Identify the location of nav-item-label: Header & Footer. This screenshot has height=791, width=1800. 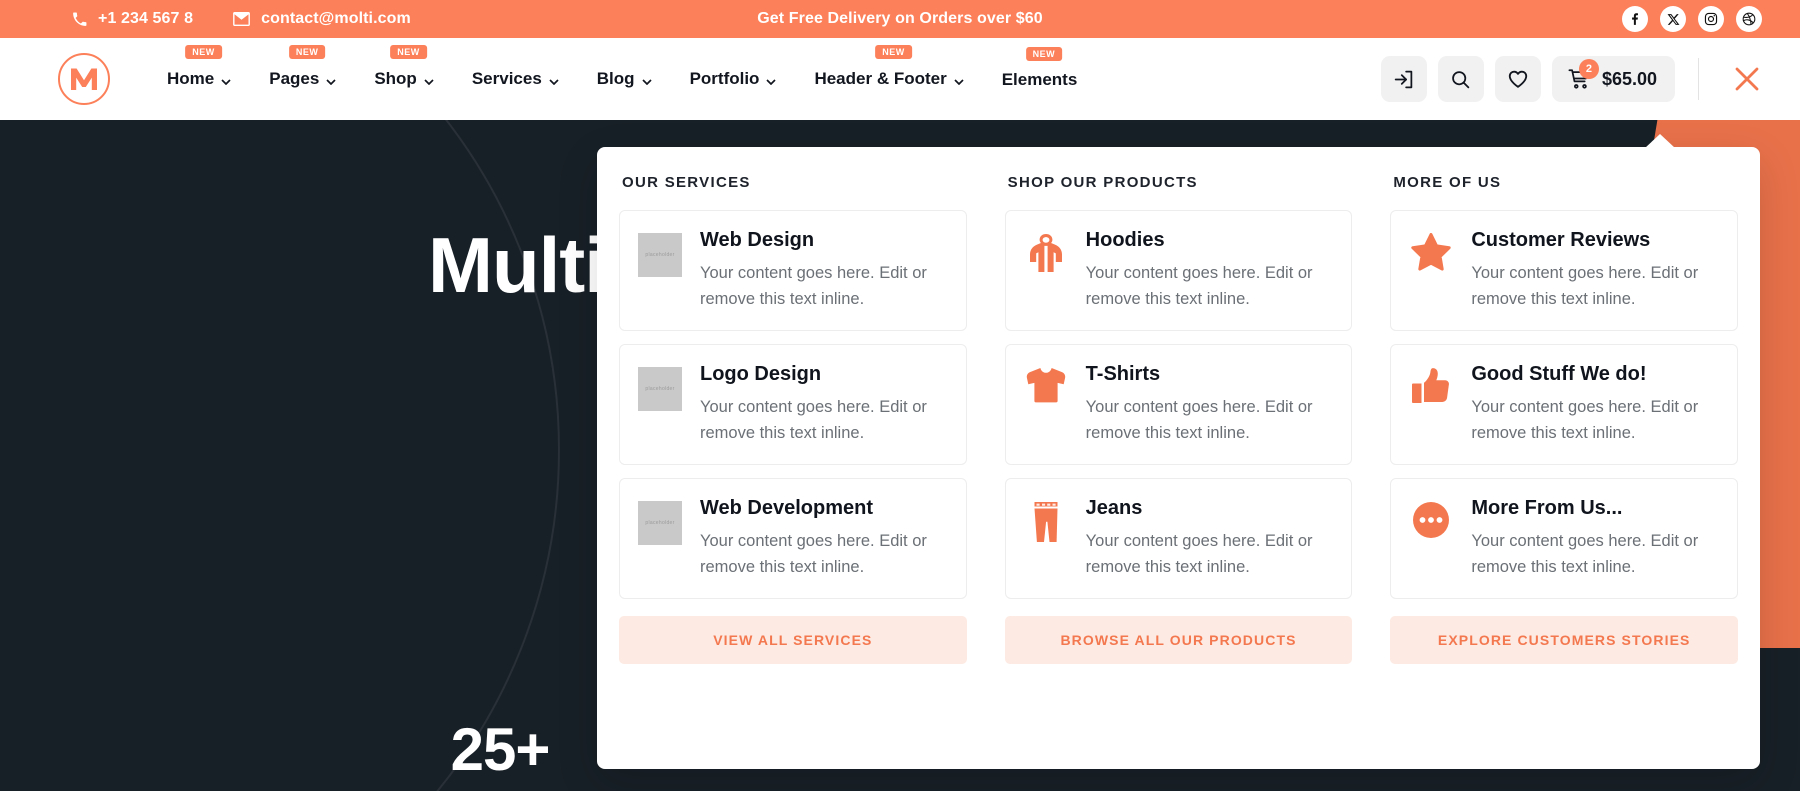
(880, 78).